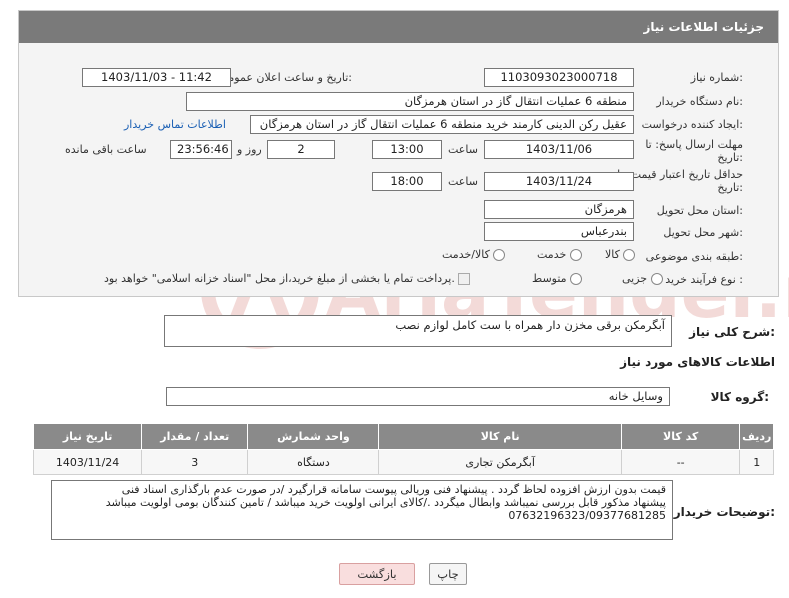 The image size is (789, 598). What do you see at coordinates (739, 397) in the screenshot?
I see `goods-group-label: گروه کالا:` at bounding box center [739, 397].